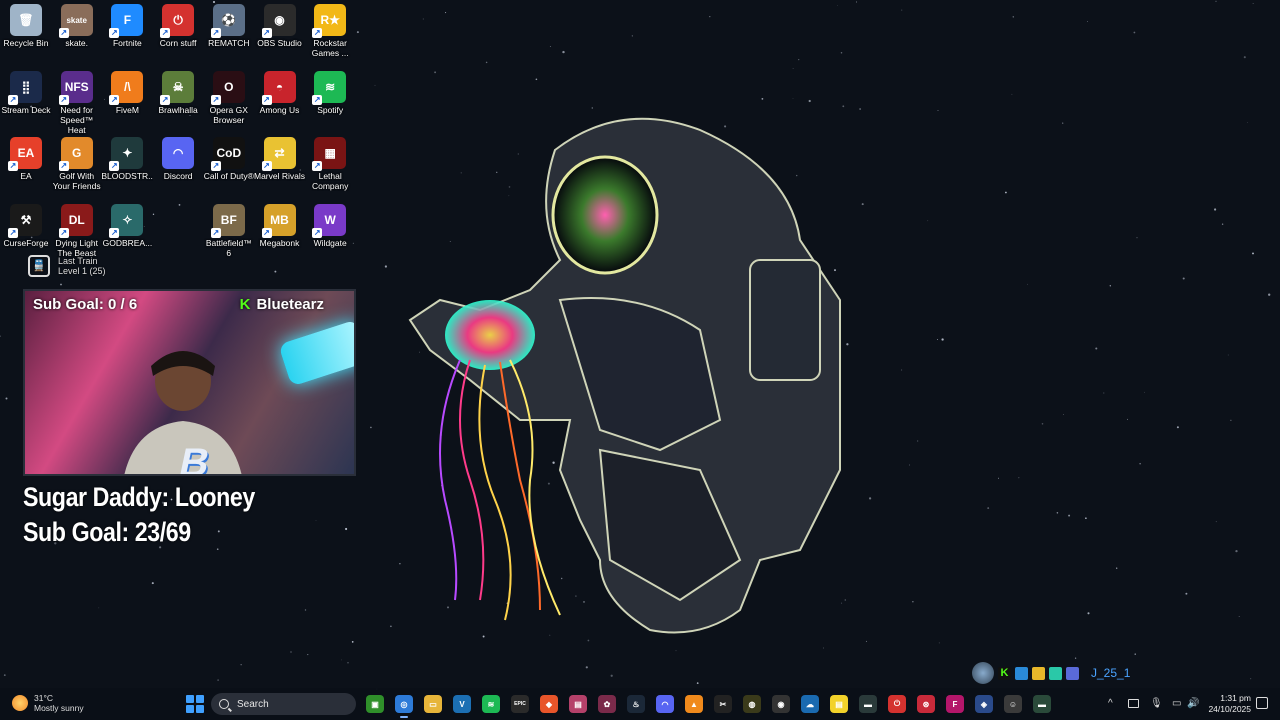  I want to click on desktop-icon-lethal-company: ▦ ↗ Lethal Company, so click(330, 162).